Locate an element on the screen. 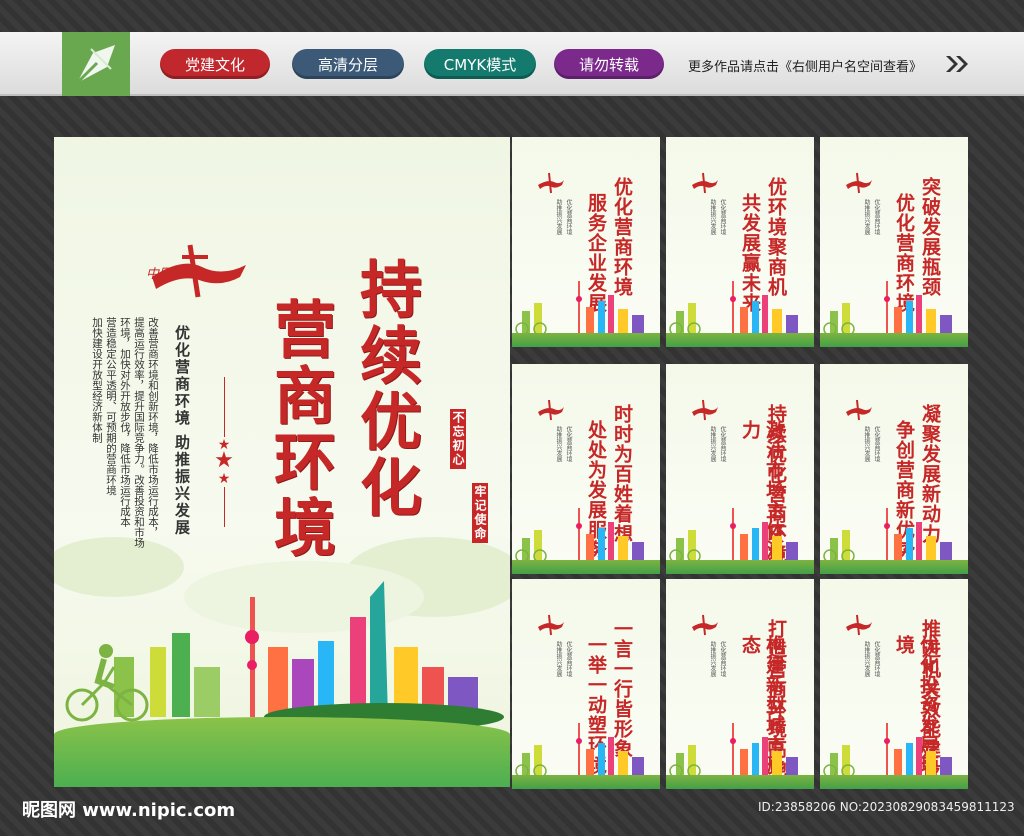 The image size is (1024, 836). tag-no-repost: 请勿转载 is located at coordinates (609, 64).